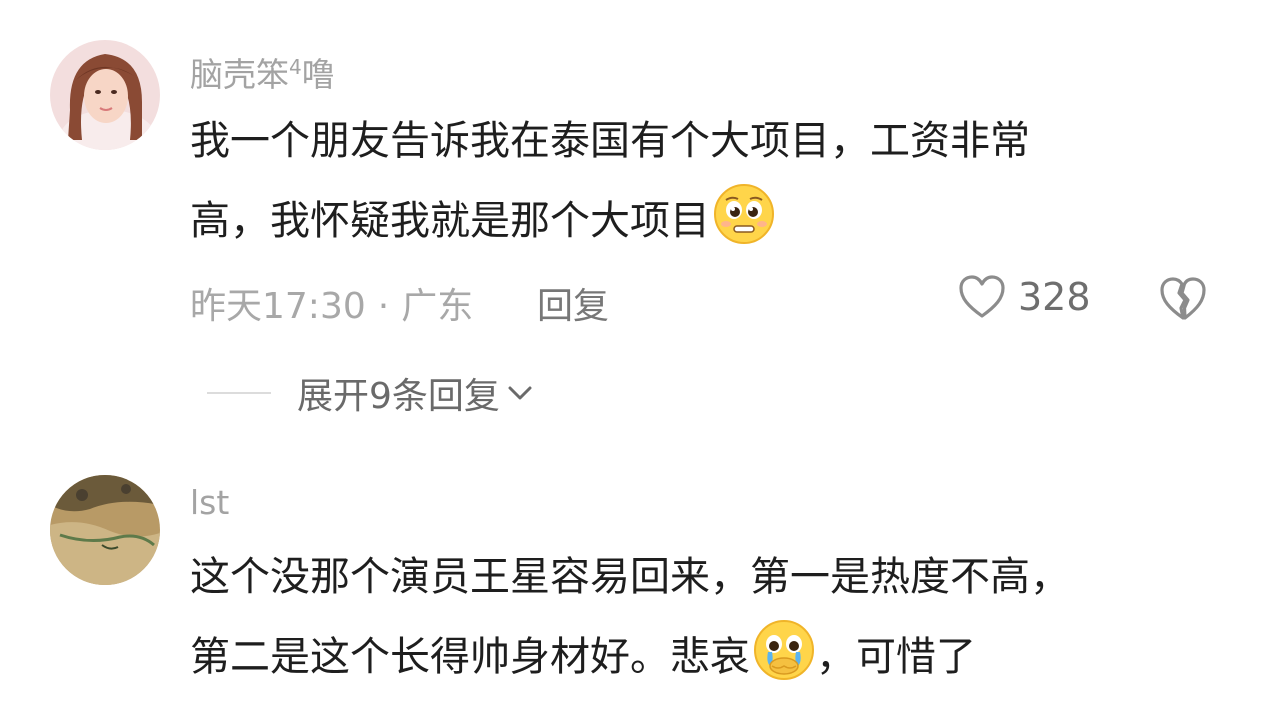  Describe the element at coordinates (470, 657) in the screenshot. I see `comment-line-2-text: 第二是这个长得帅身材好。悲哀` at that location.